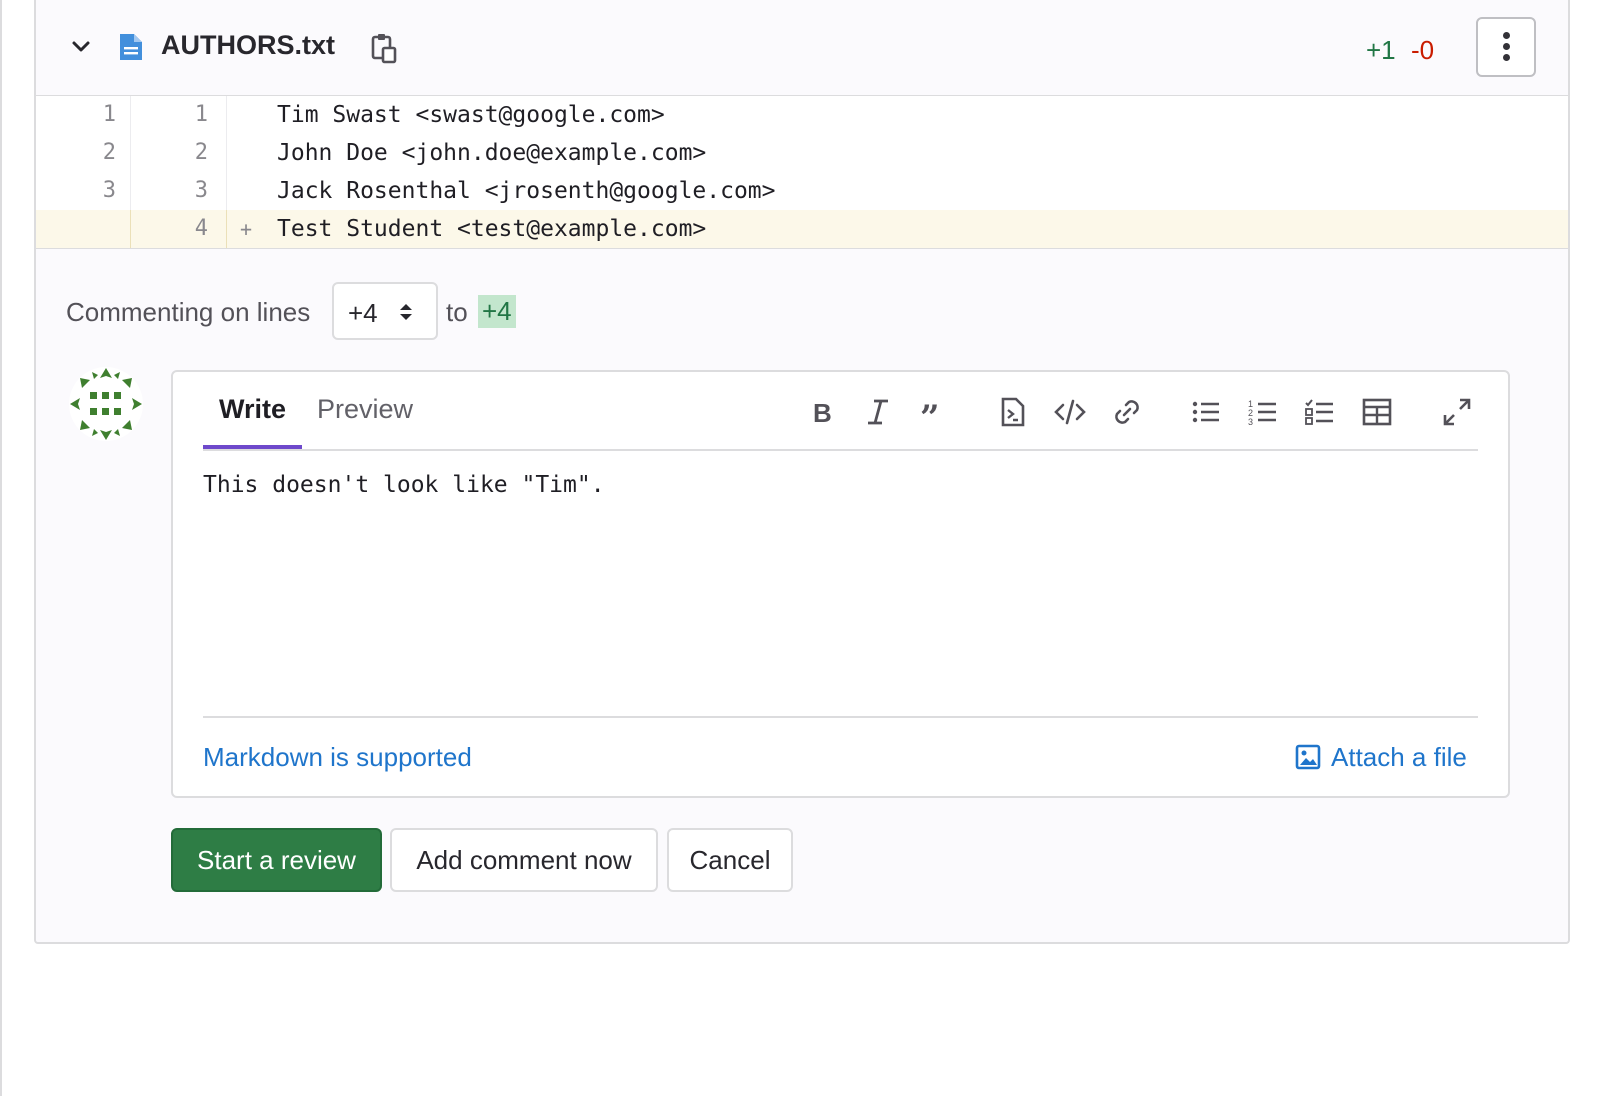  I want to click on add-comment-now-button: Add comment now, so click(524, 860).